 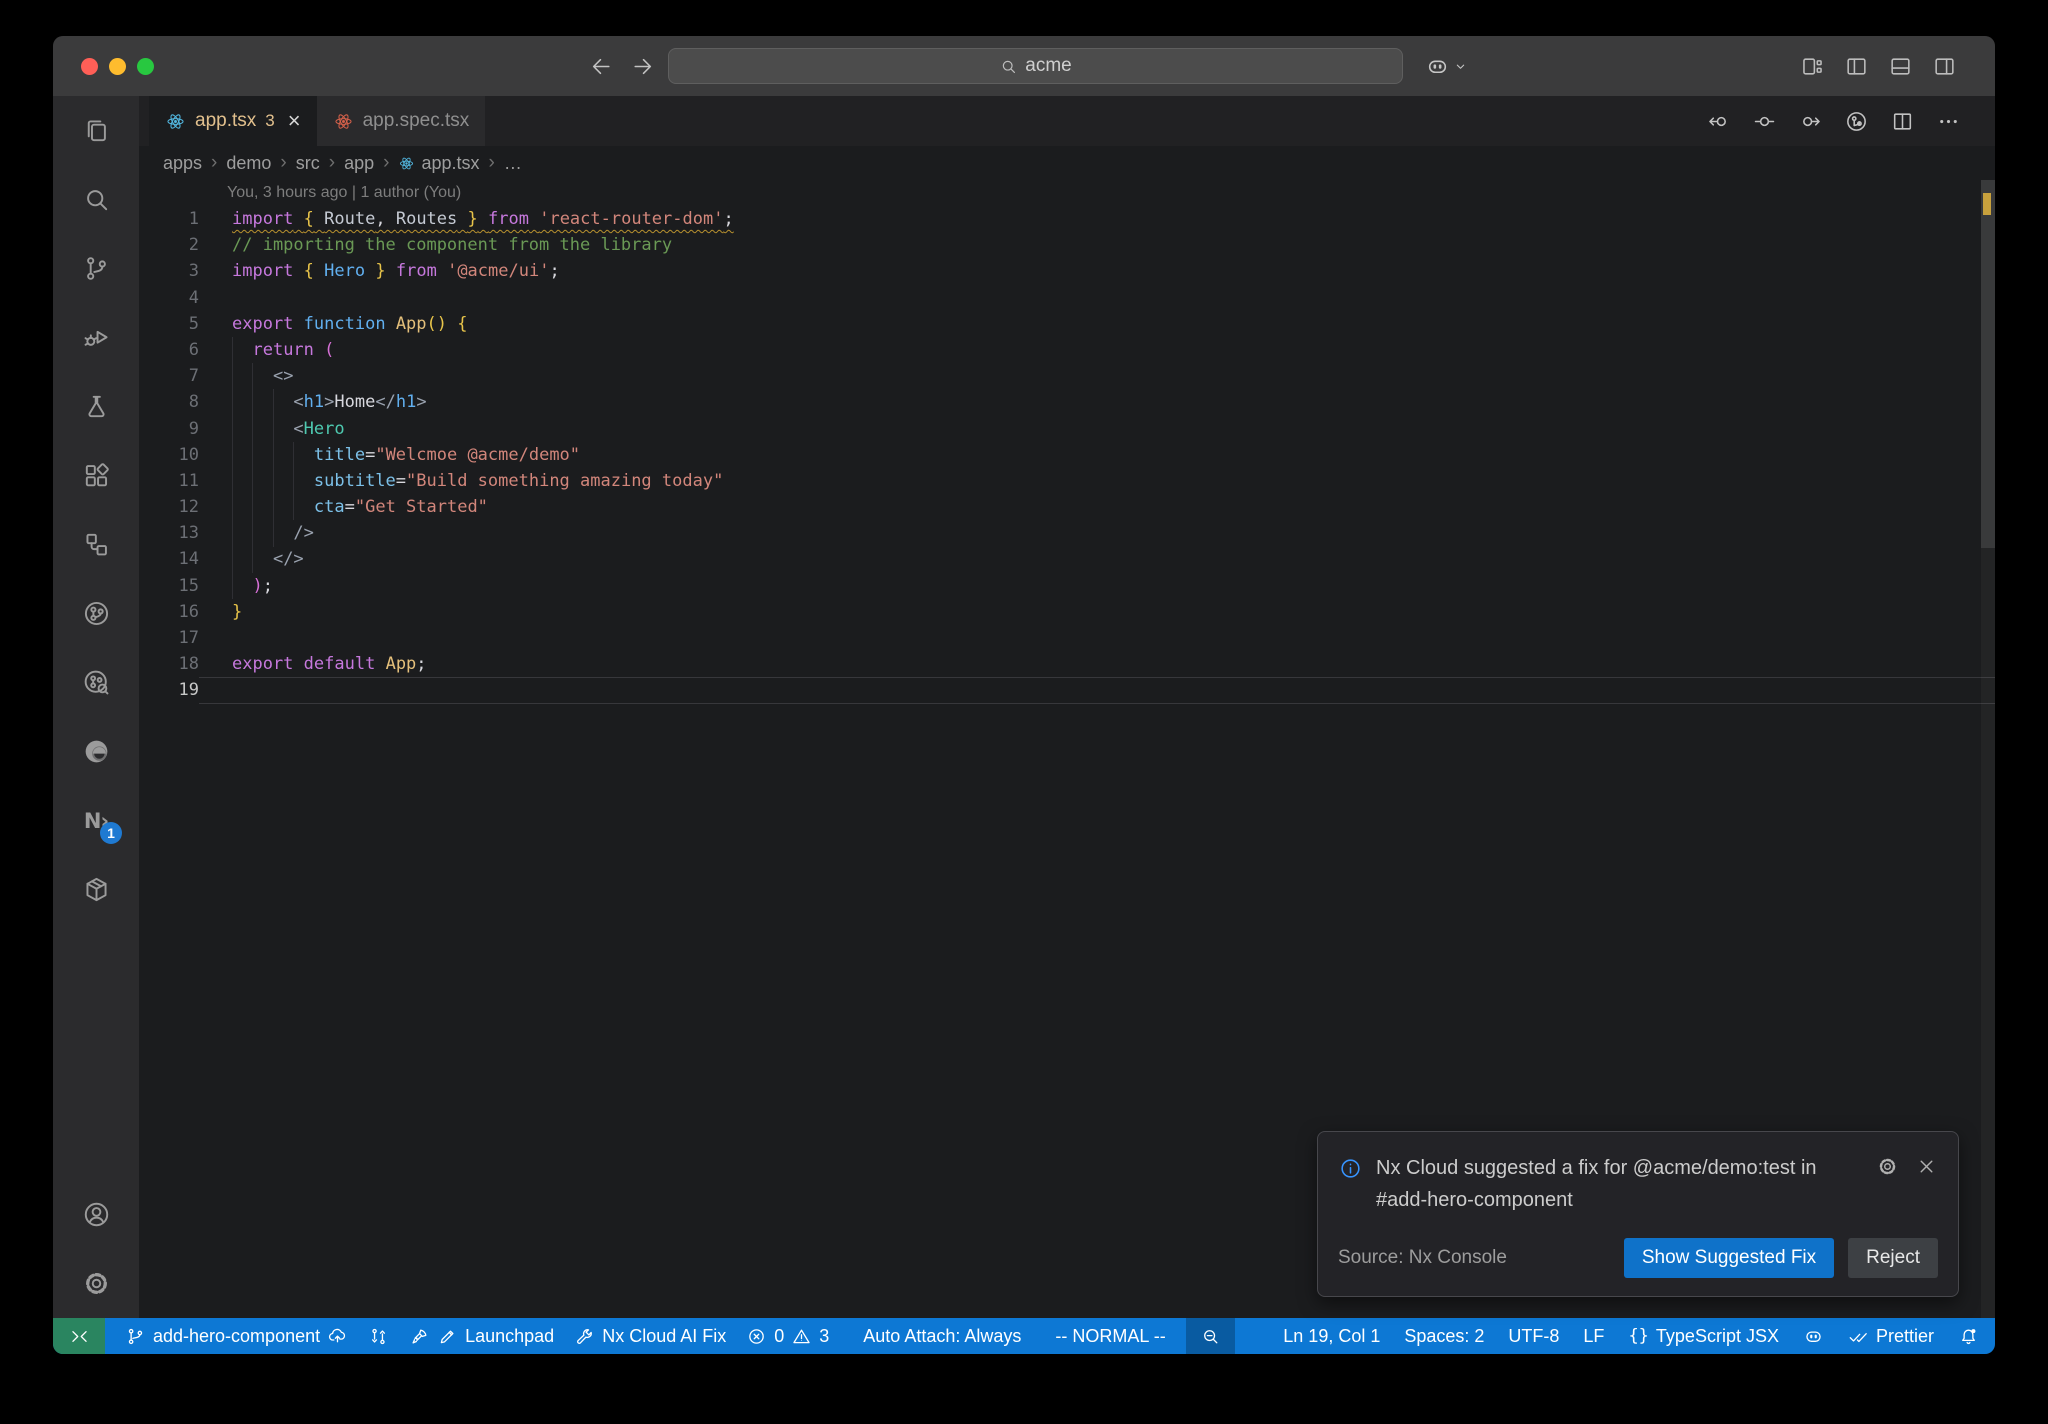 I want to click on back-icon, so click(x=601, y=66).